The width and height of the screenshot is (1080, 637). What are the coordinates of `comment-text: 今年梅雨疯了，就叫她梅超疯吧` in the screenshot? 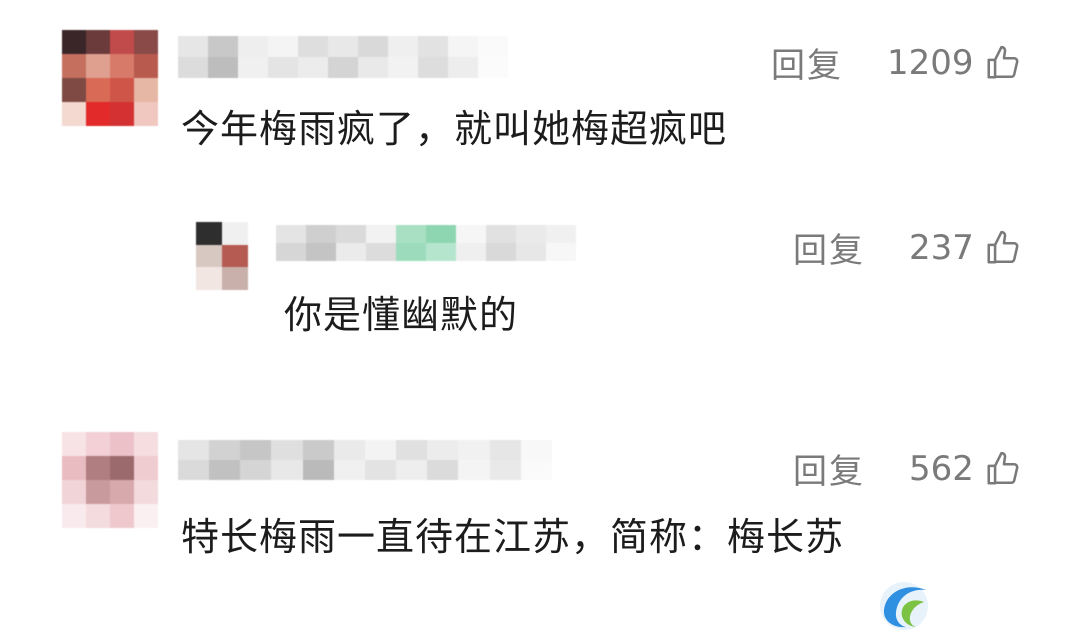 It's located at (454, 129).